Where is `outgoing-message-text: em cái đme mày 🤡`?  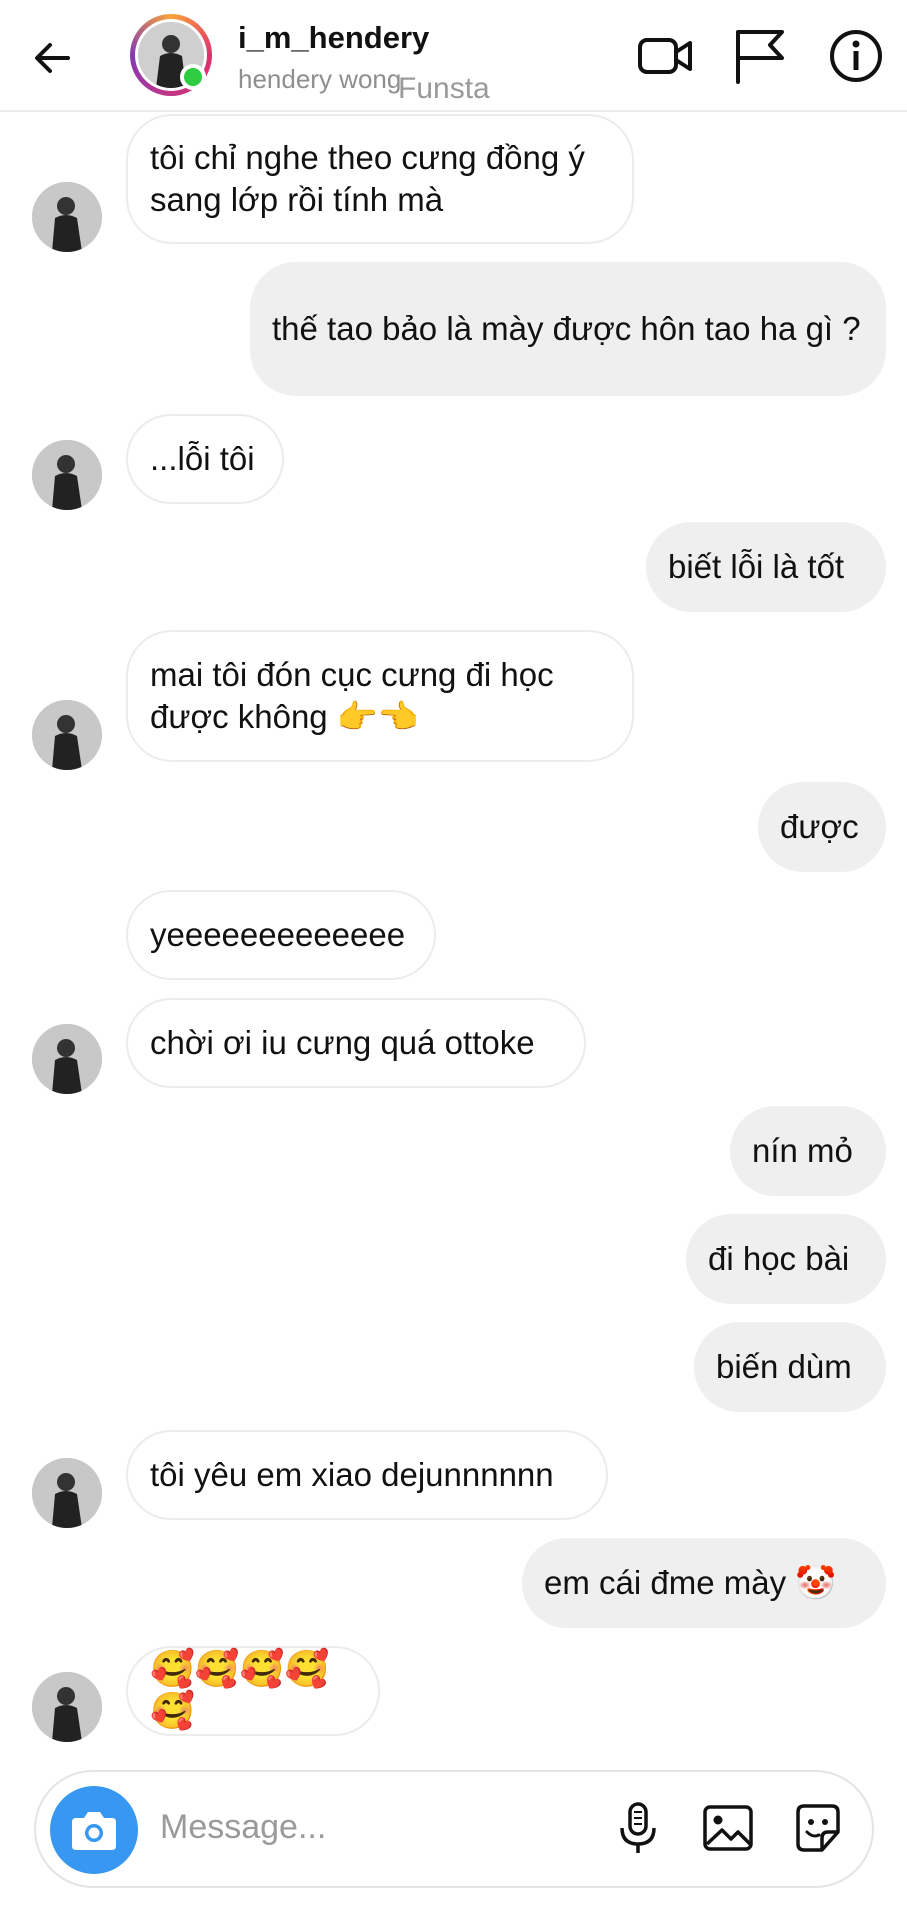
outgoing-message-text: em cái đme mày 🤡 is located at coordinates (690, 1582).